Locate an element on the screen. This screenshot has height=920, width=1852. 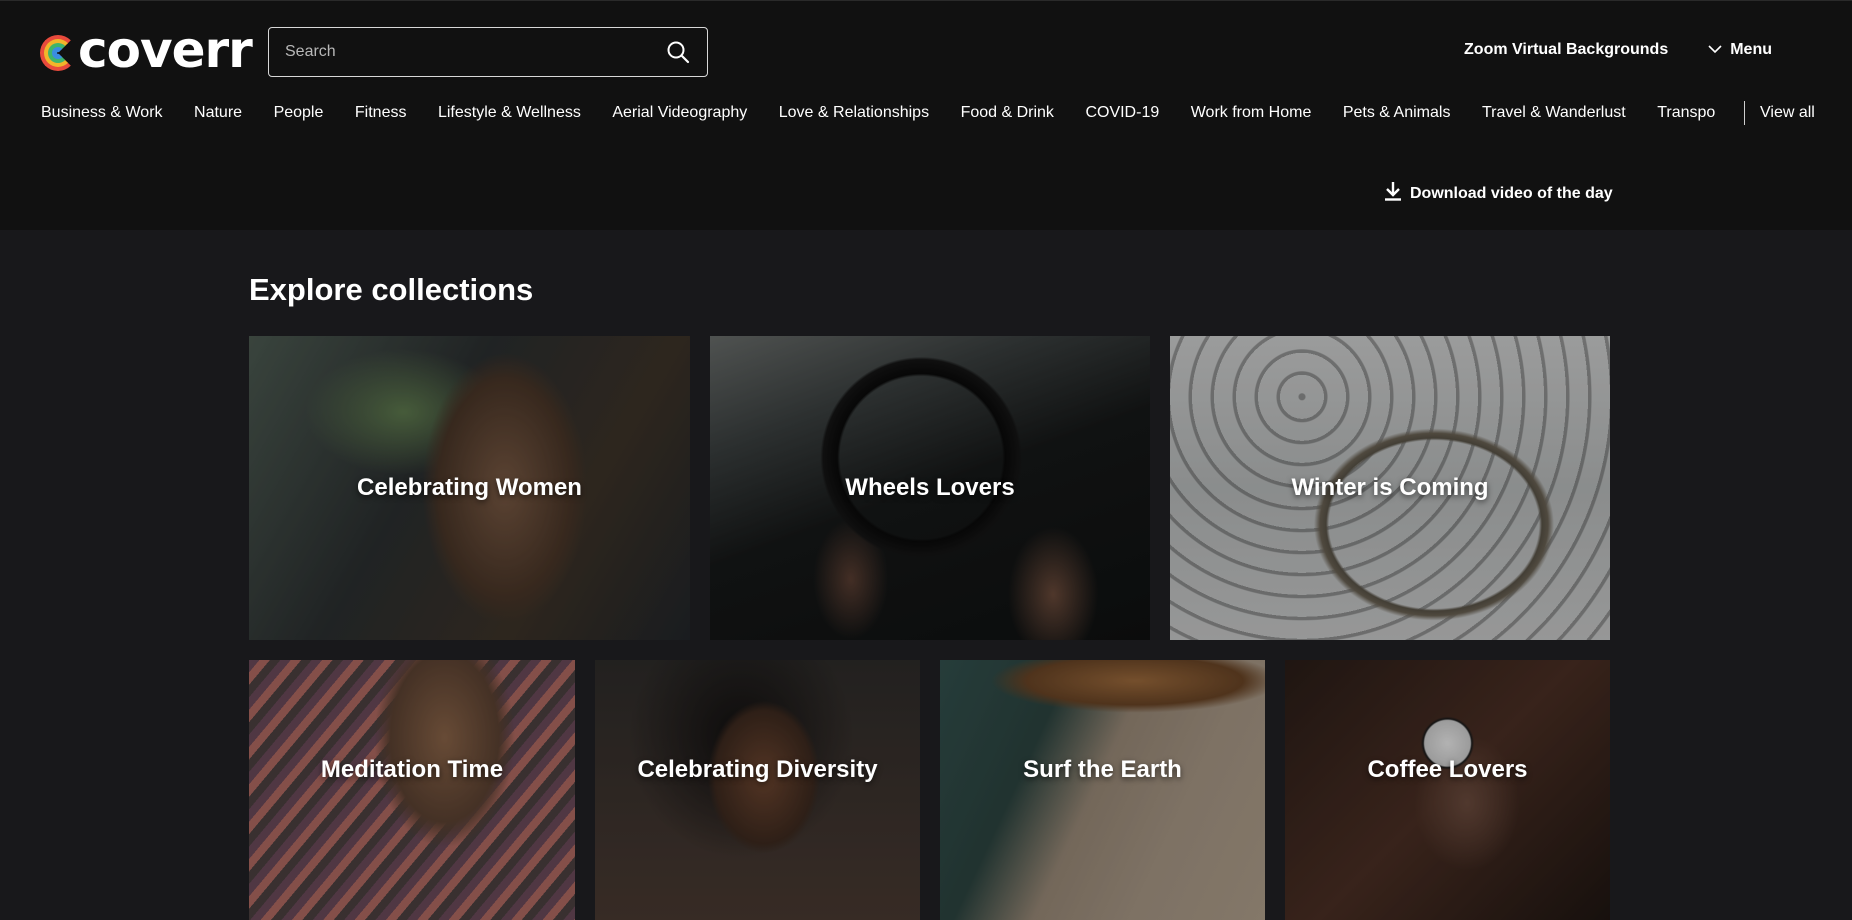
collection-card-label: Wheels Lovers is located at coordinates (930, 487).